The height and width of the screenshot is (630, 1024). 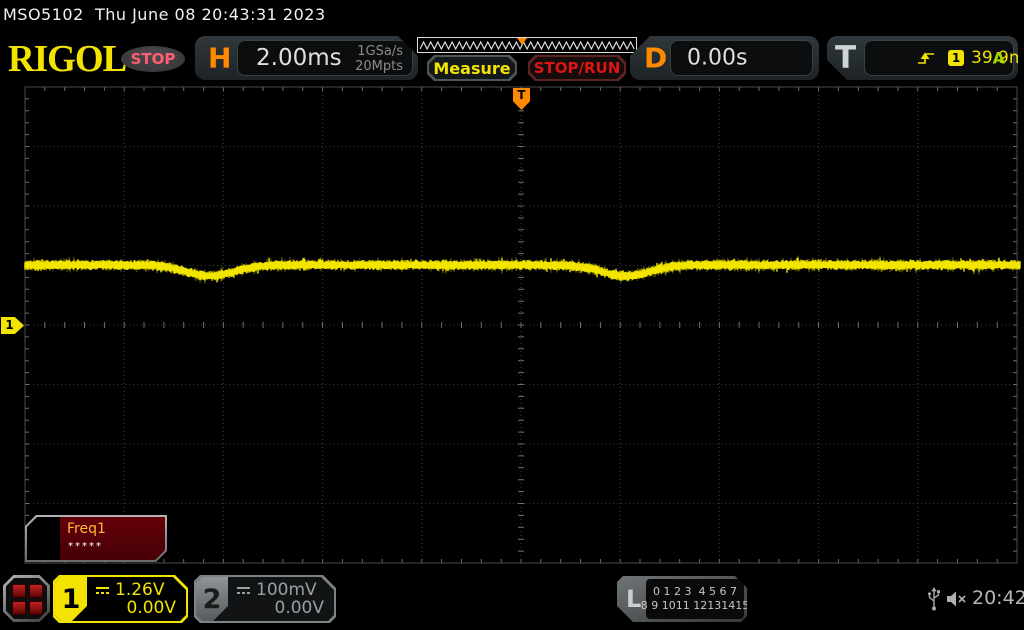 What do you see at coordinates (112, 538) in the screenshot?
I see `measurement-freq1-background: Freq1 *****` at bounding box center [112, 538].